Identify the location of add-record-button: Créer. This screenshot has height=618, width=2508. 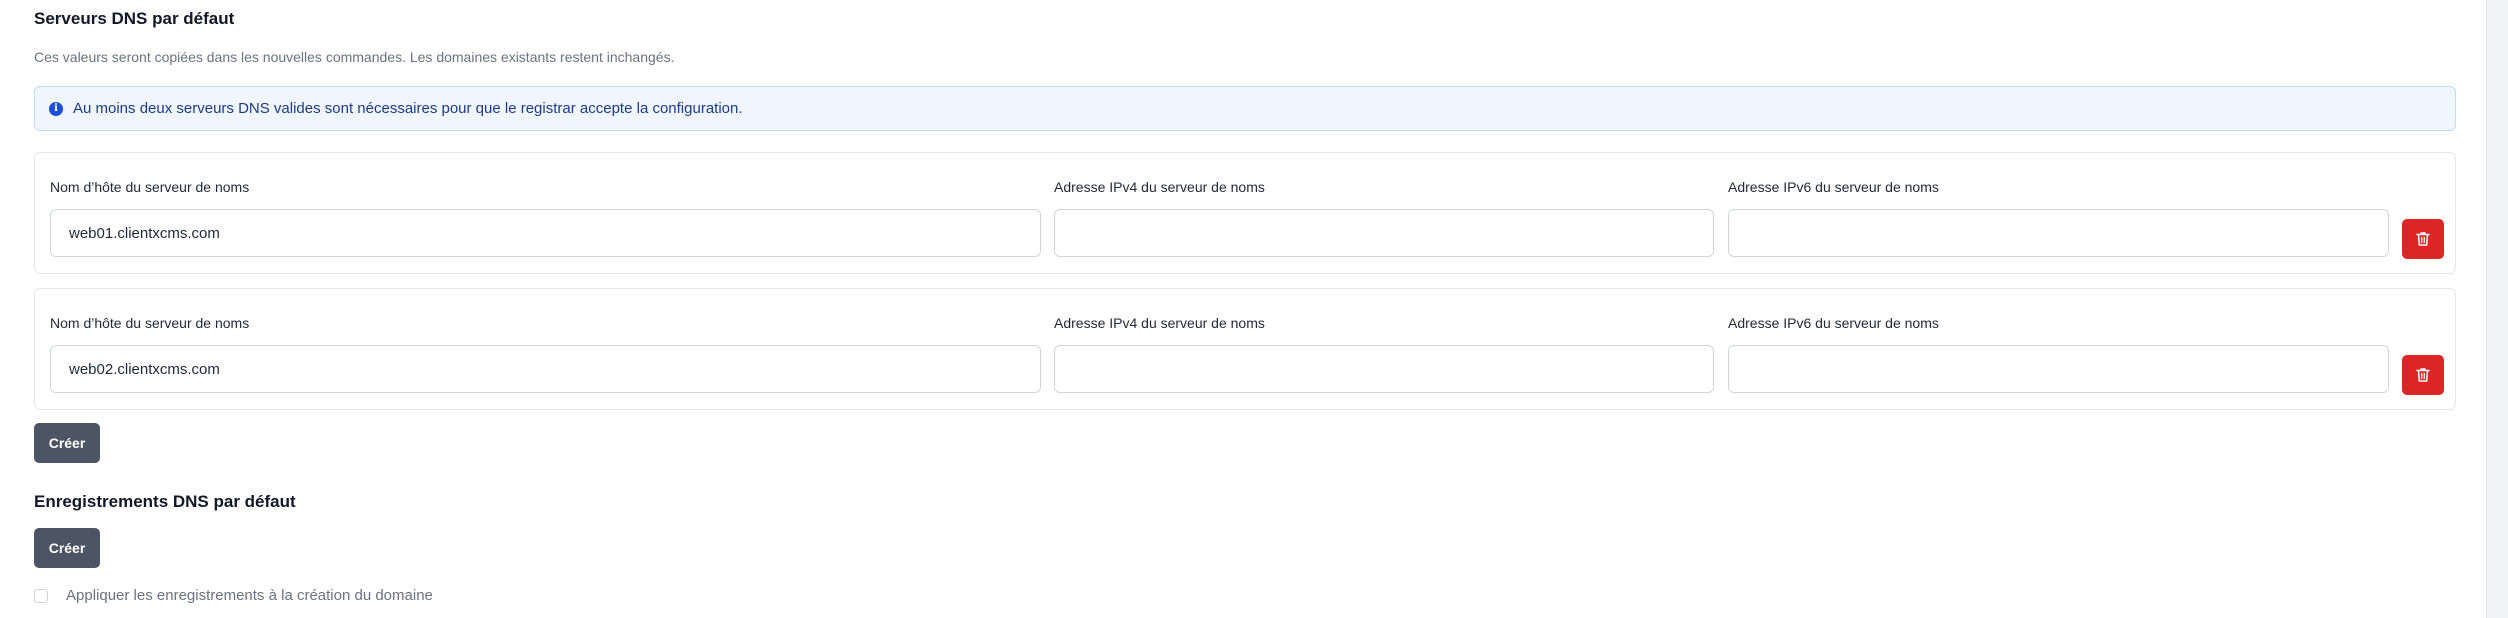
(67, 548).